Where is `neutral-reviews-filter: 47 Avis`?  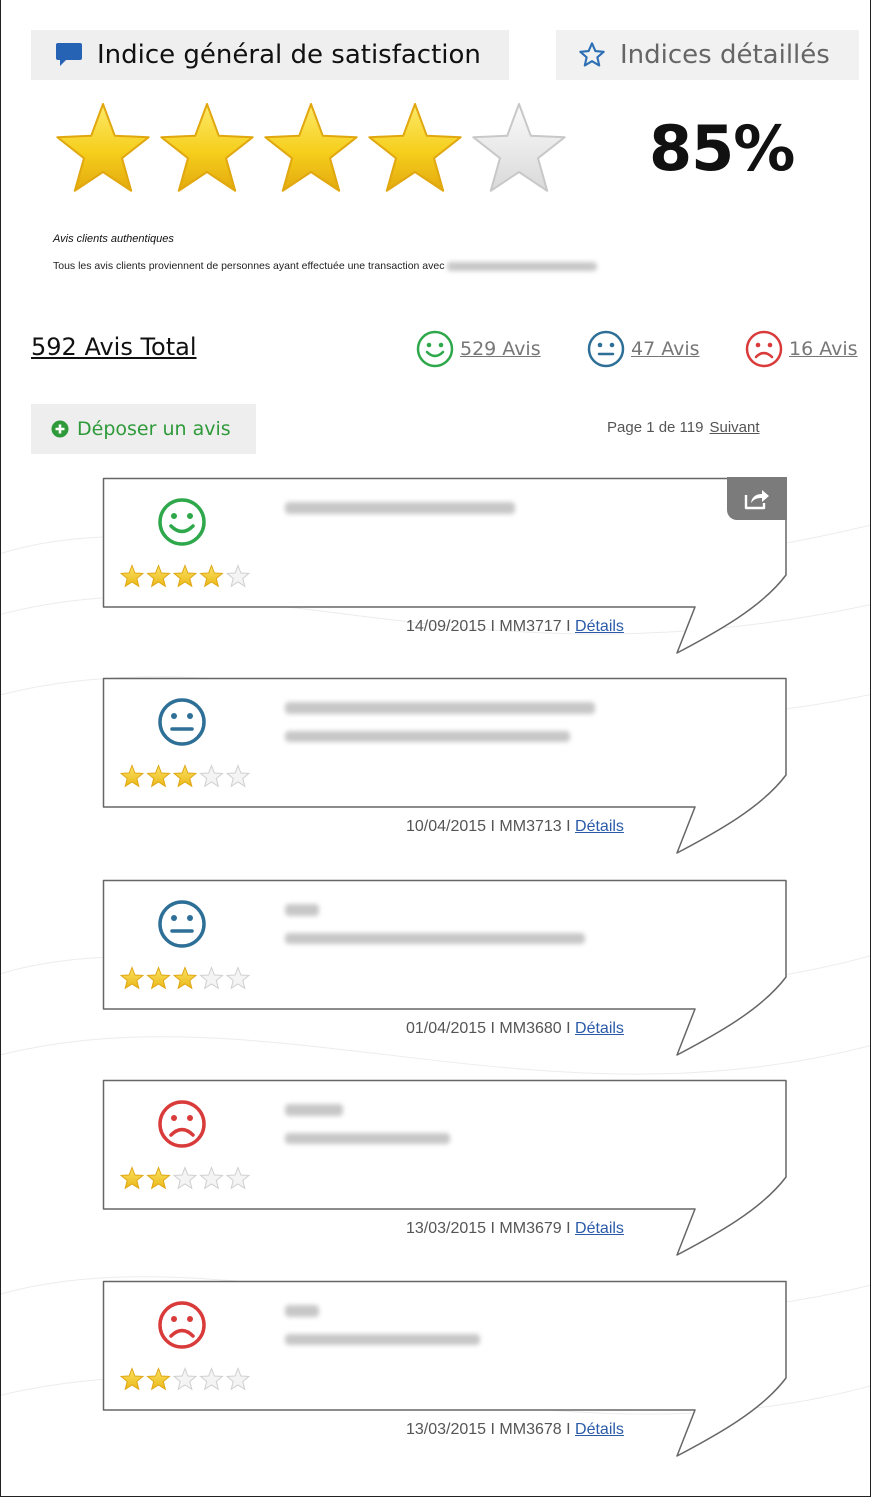 neutral-reviews-filter: 47 Avis is located at coordinates (643, 349).